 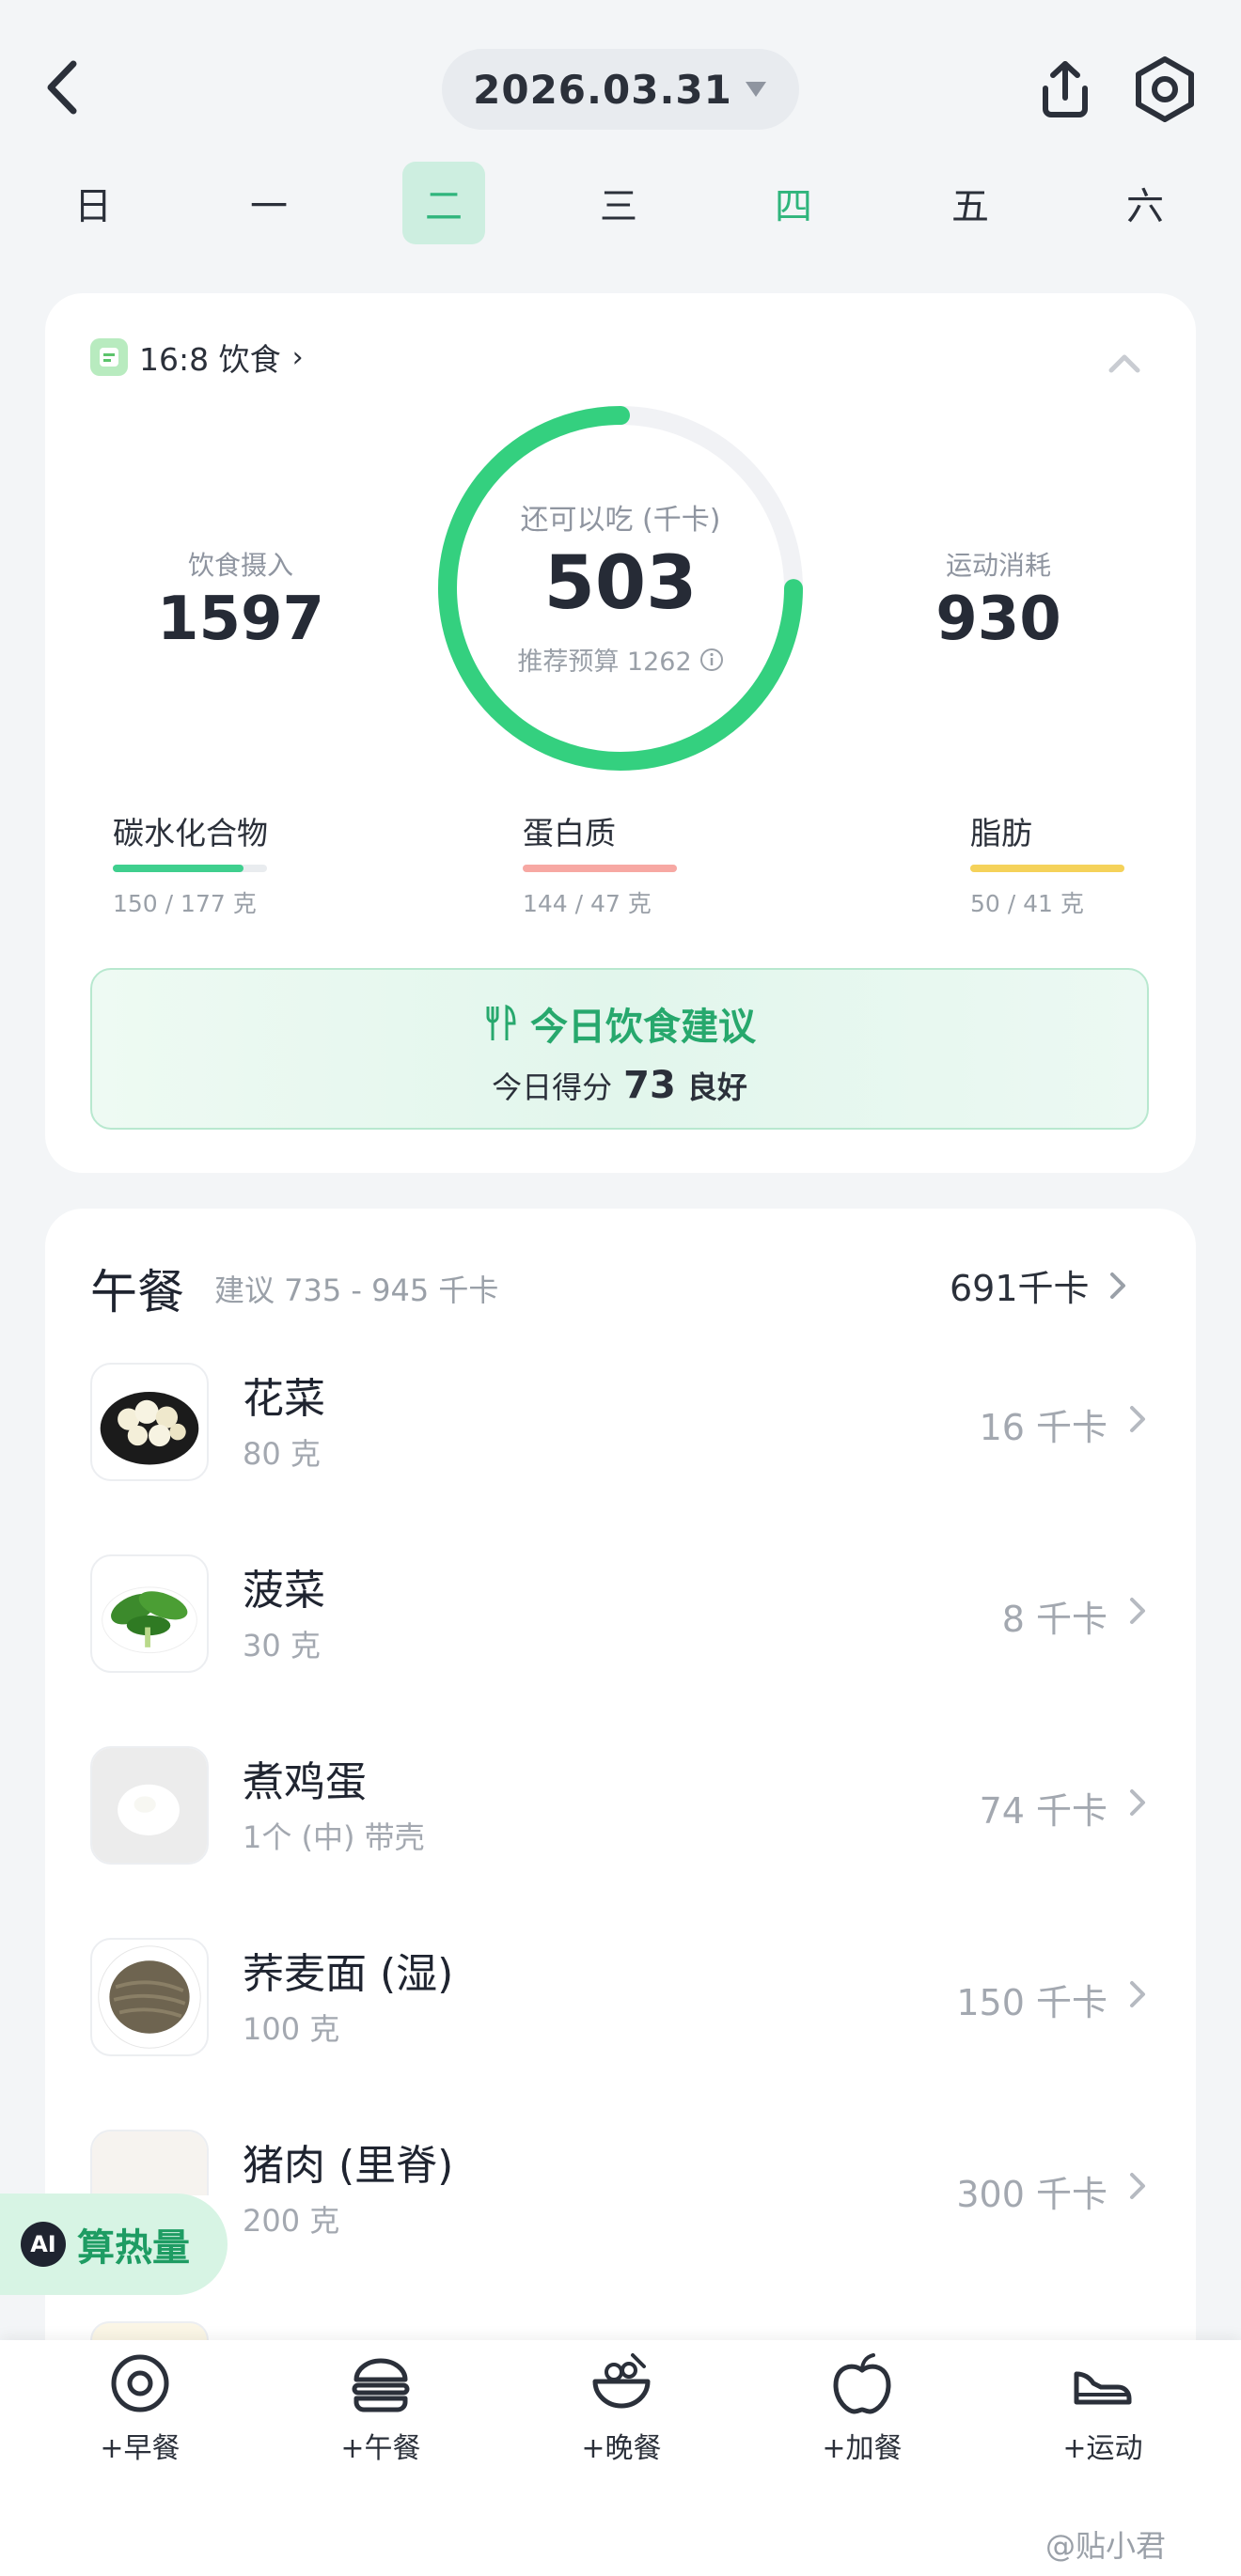 I want to click on food-name: 荞麦面 (湿), so click(x=349, y=1974).